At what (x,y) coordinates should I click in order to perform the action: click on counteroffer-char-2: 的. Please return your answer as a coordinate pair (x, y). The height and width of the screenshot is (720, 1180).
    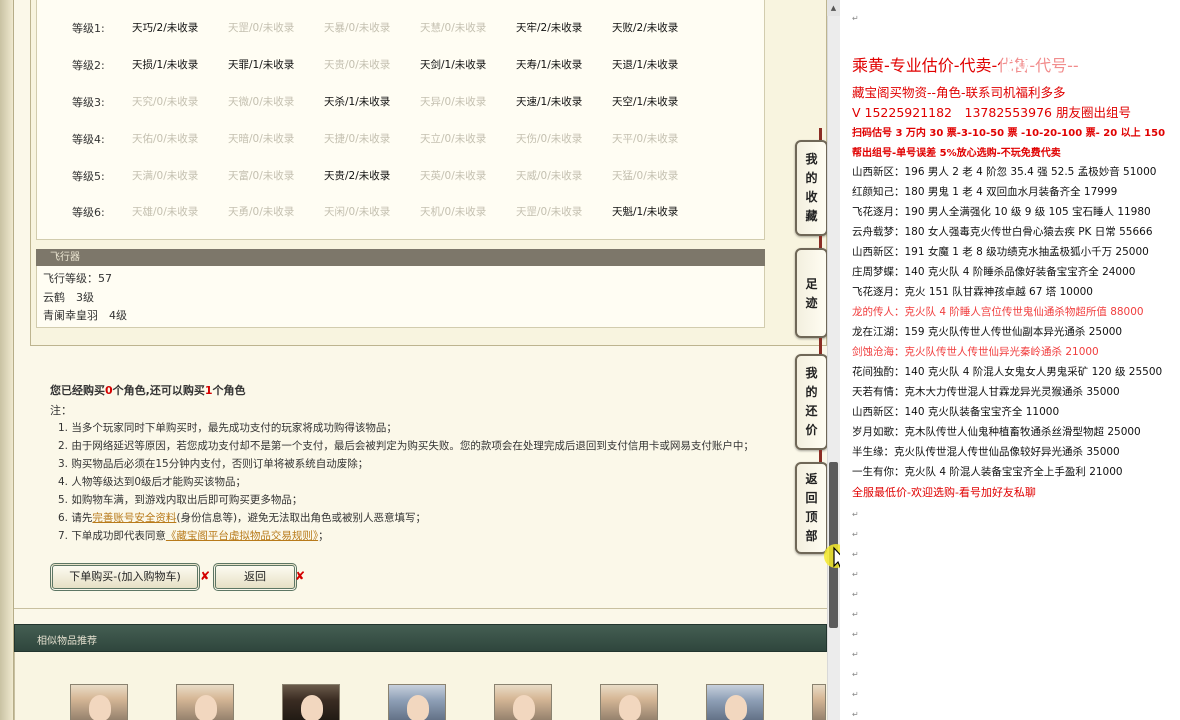
    Looking at the image, I should click on (811, 392).